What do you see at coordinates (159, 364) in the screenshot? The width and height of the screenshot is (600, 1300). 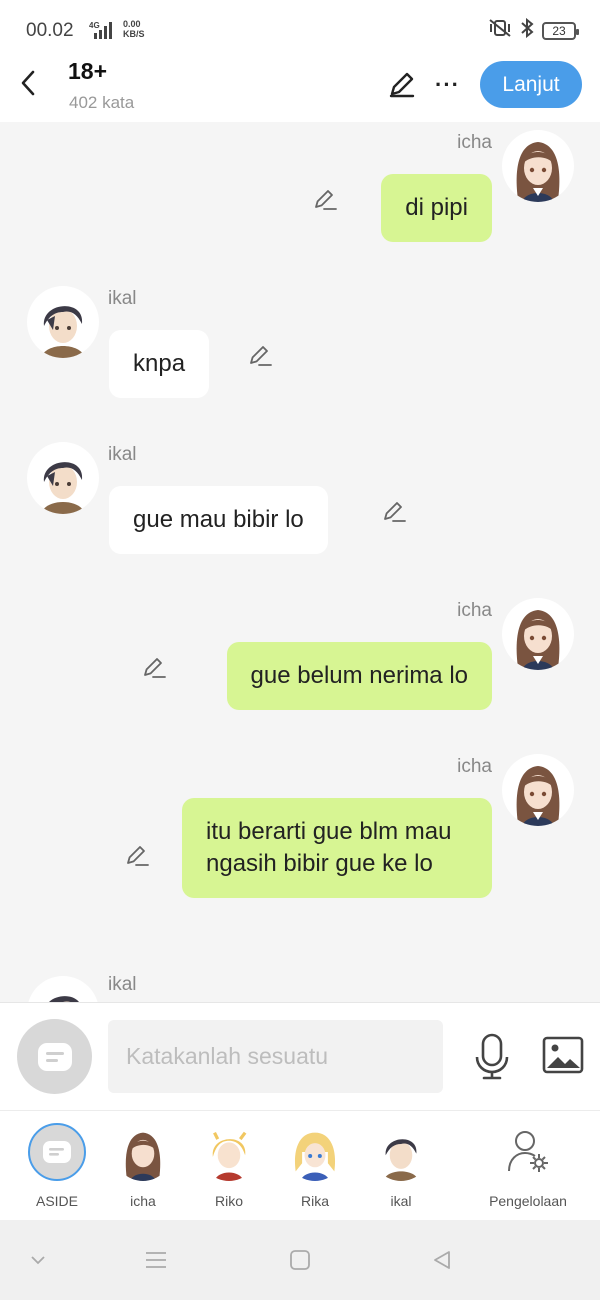 I see `message-bubble: knpa` at bounding box center [159, 364].